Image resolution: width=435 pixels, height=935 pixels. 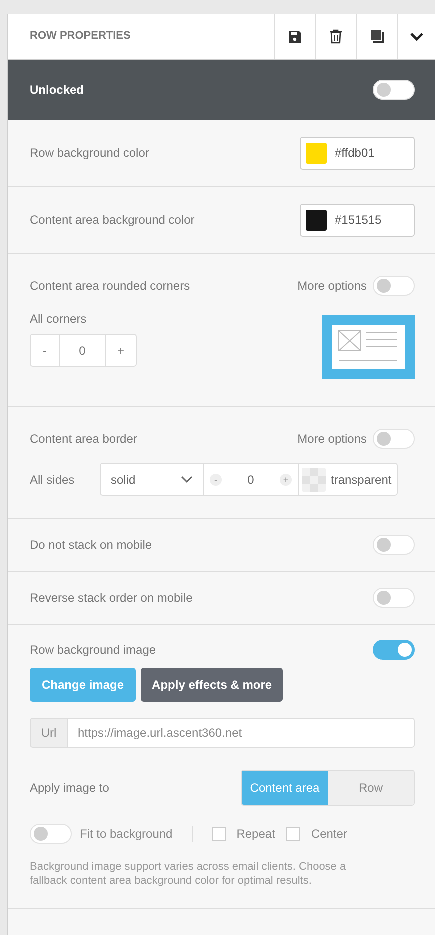 What do you see at coordinates (256, 834) in the screenshot?
I see `checkbox-label: Repeat` at bounding box center [256, 834].